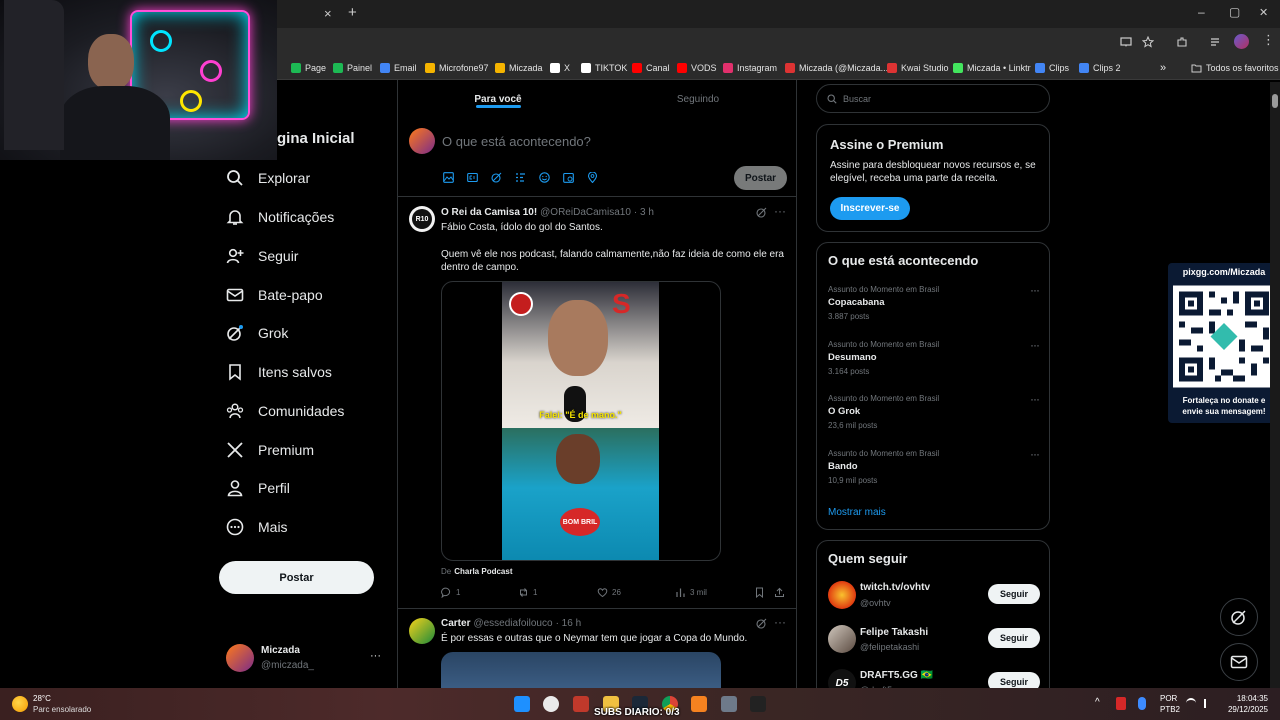 The height and width of the screenshot is (720, 1280). I want to click on profile-avatar, so click(1241, 41).